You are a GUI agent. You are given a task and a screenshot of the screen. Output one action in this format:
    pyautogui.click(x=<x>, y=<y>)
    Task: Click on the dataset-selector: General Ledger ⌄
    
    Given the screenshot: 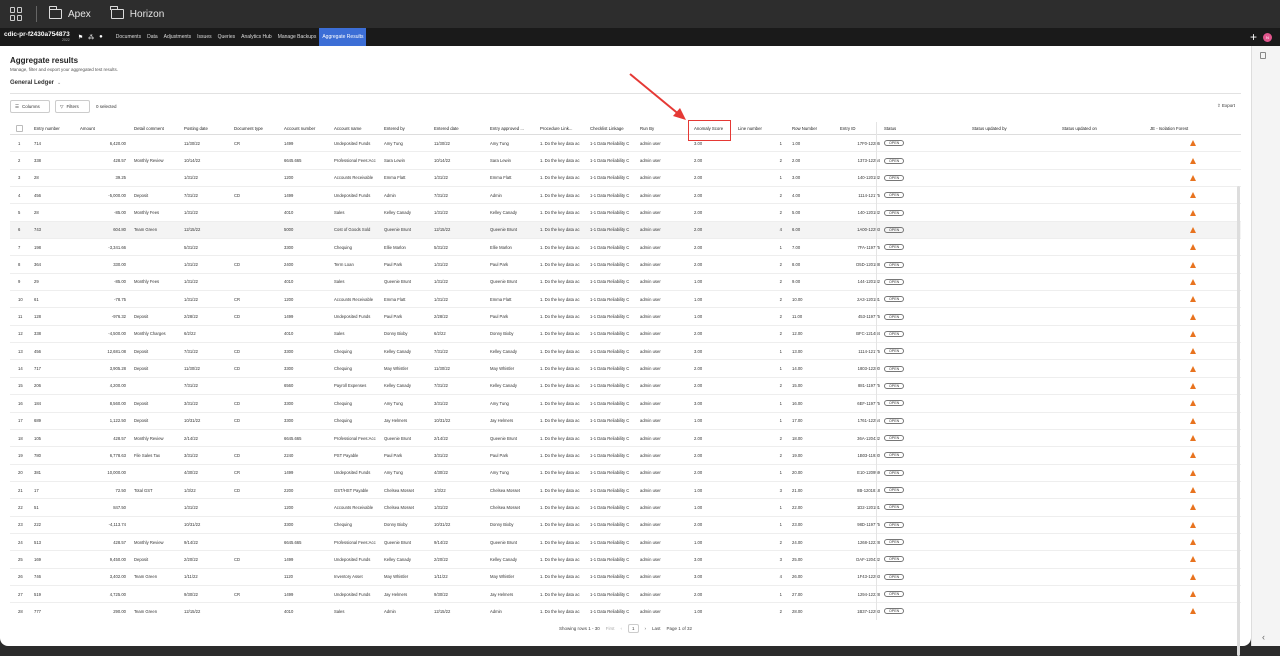 What is the action you would take?
    pyautogui.click(x=35, y=83)
    